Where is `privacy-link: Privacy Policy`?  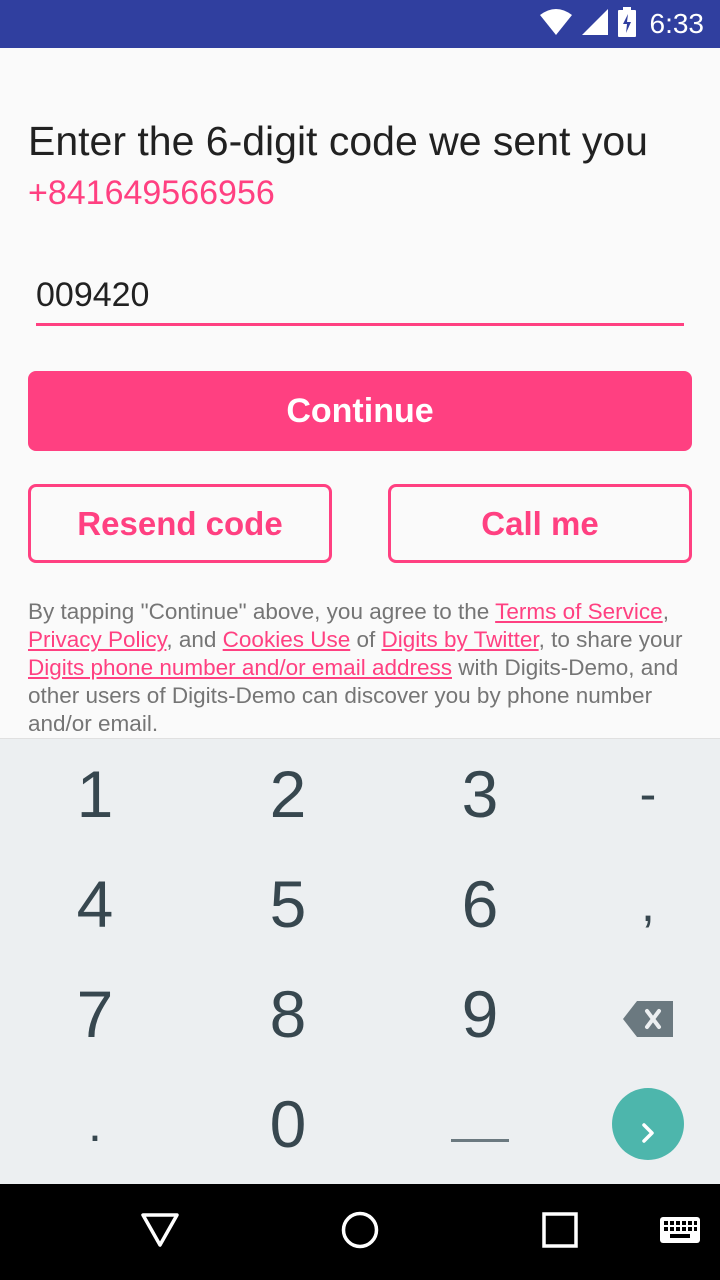
privacy-link: Privacy Policy is located at coordinates (97, 639).